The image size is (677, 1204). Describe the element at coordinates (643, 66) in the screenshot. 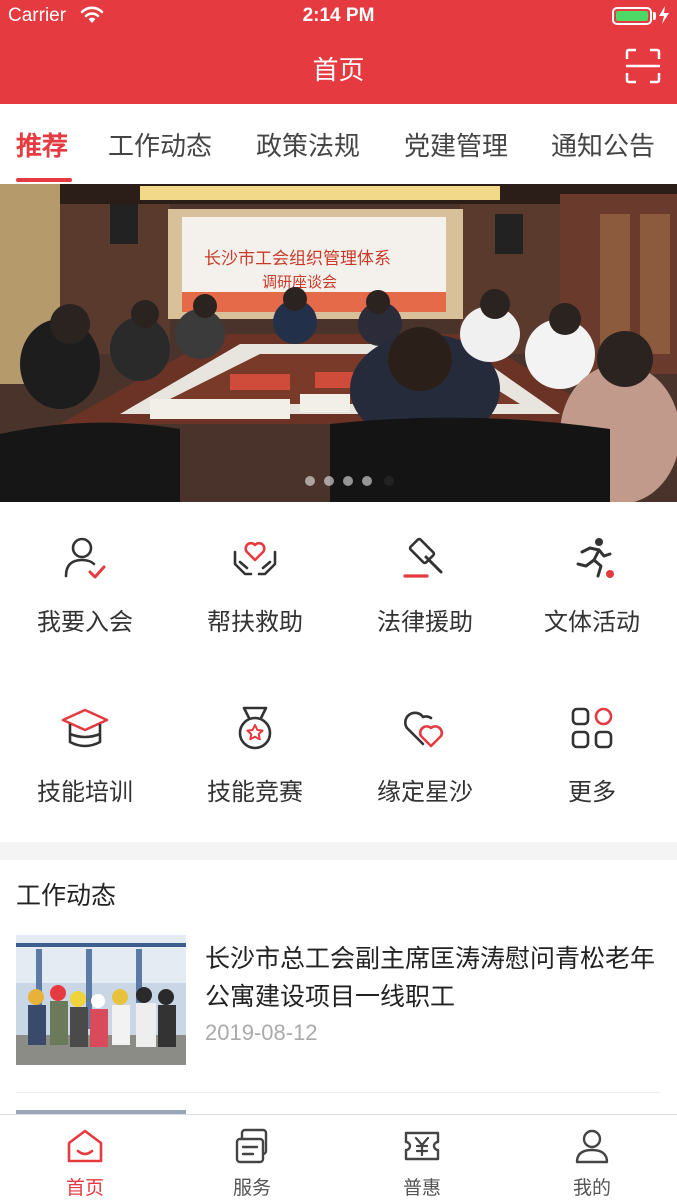

I see `scan-icon` at that location.